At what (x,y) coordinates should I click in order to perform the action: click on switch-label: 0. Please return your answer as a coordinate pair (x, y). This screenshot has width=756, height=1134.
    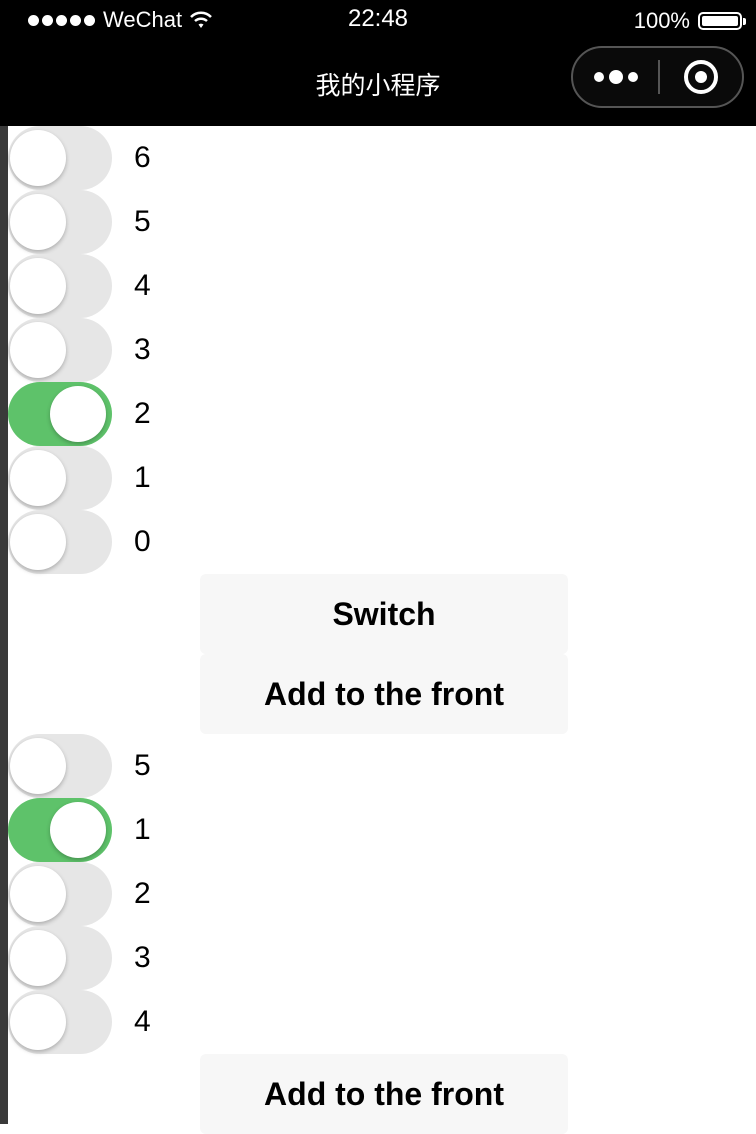
    Looking at the image, I should click on (142, 541).